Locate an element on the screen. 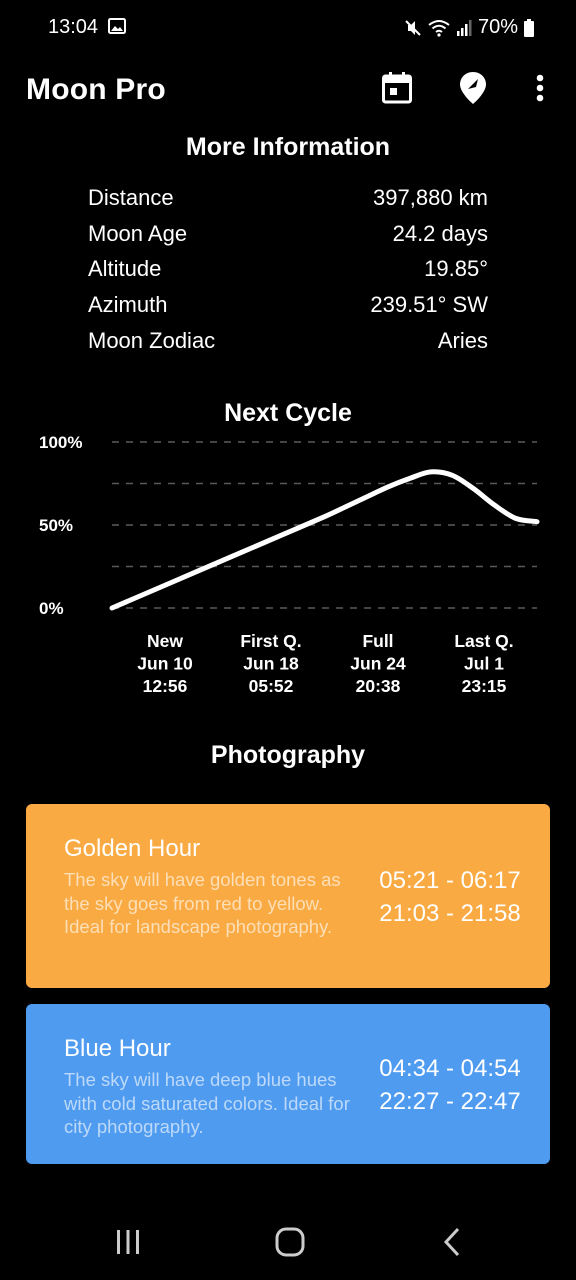 This screenshot has width=576, height=1280. y-tick-label: 100% is located at coordinates (60, 442).